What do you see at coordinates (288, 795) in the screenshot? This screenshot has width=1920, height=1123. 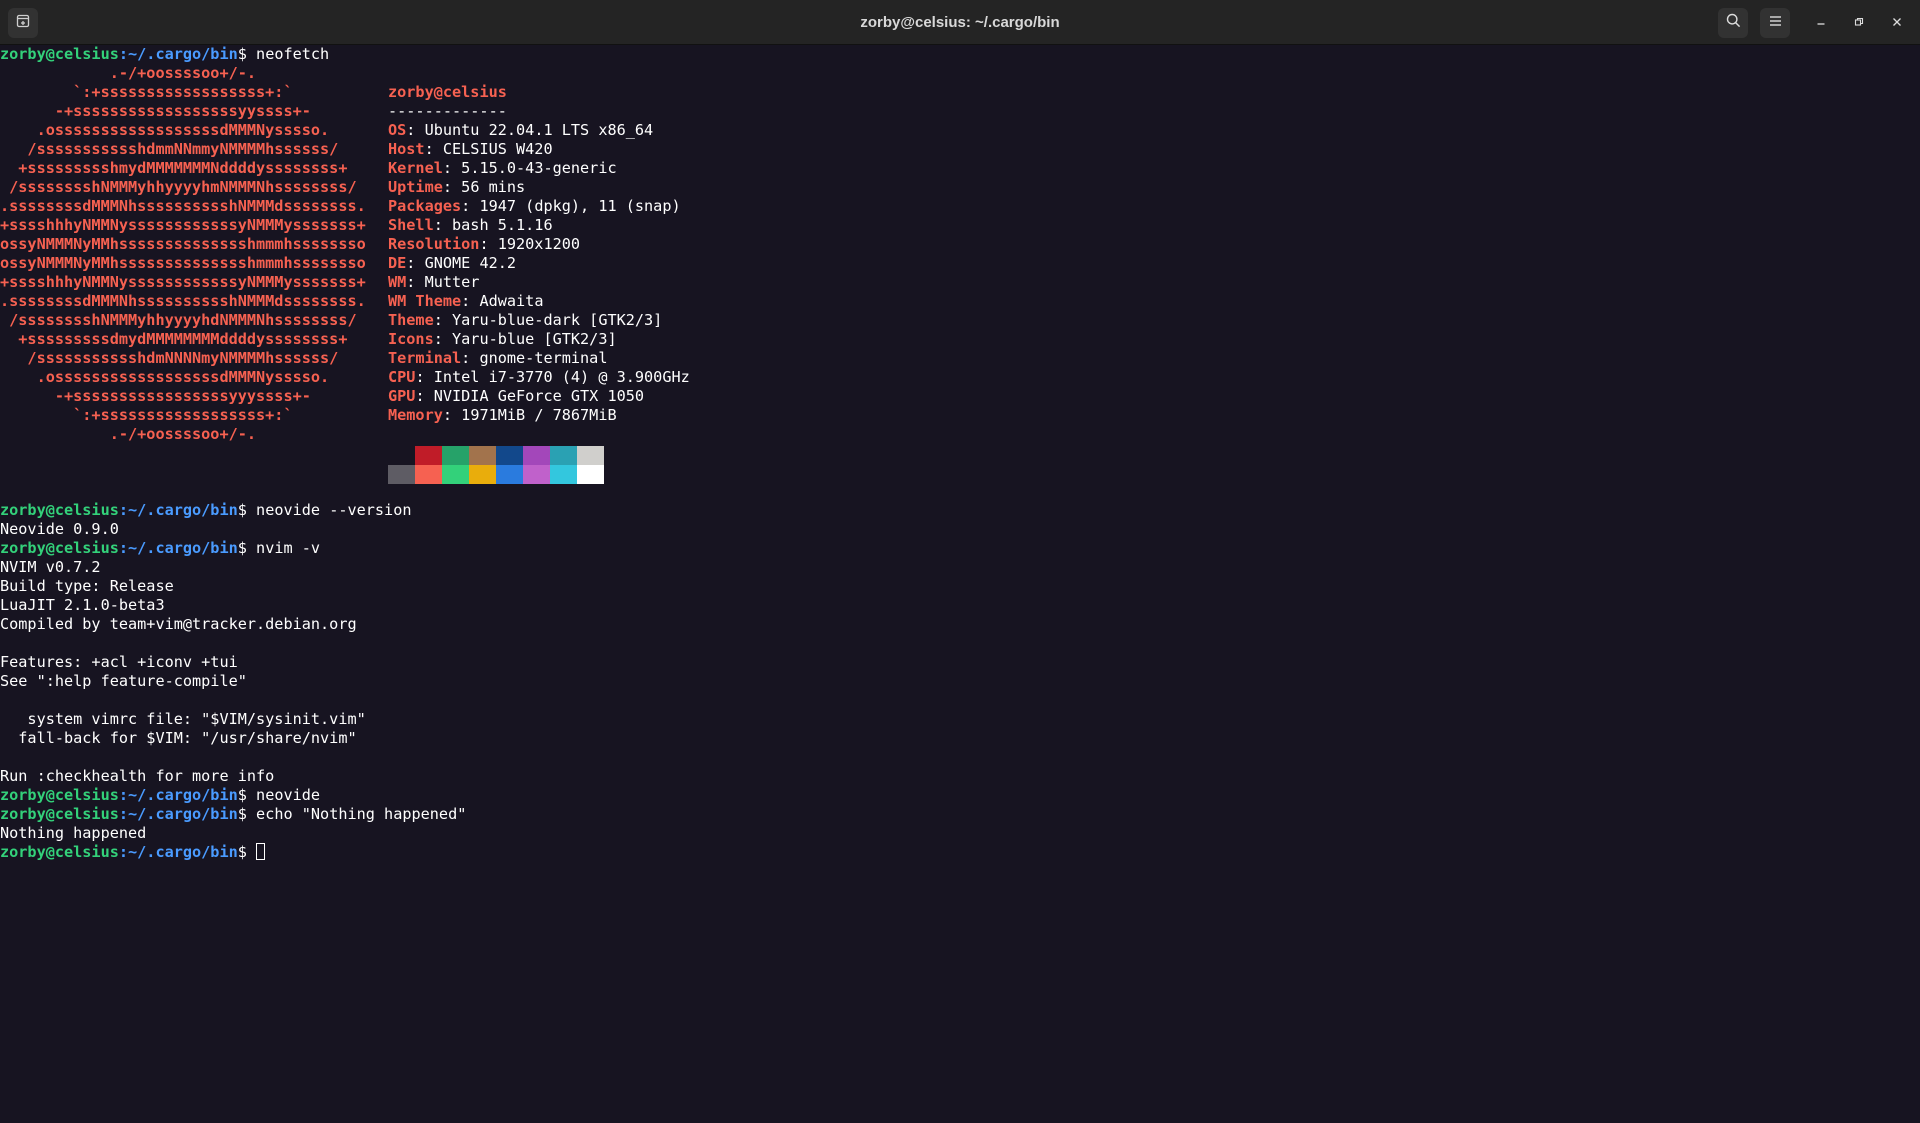 I see `command-text: neovide` at bounding box center [288, 795].